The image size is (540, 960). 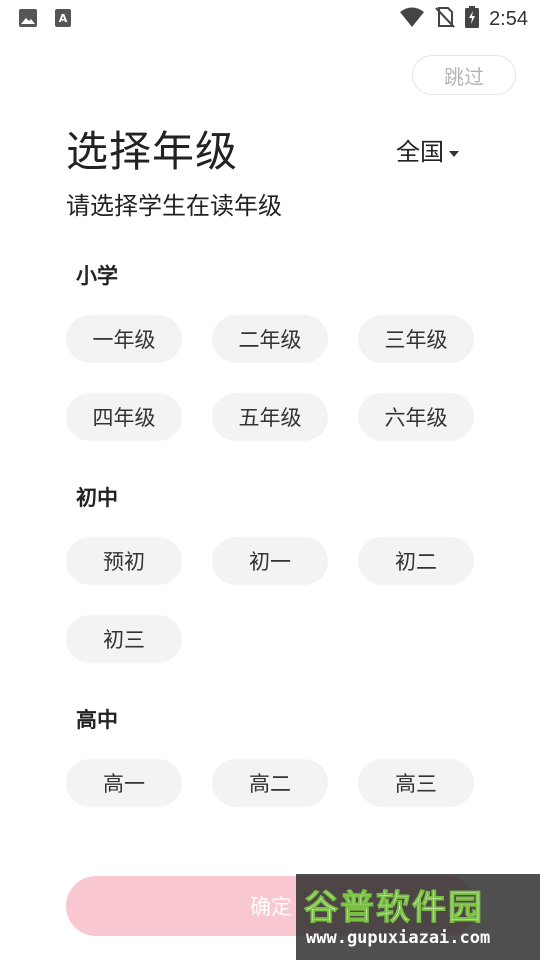 I want to click on svg-text: A, so click(x=63, y=18).